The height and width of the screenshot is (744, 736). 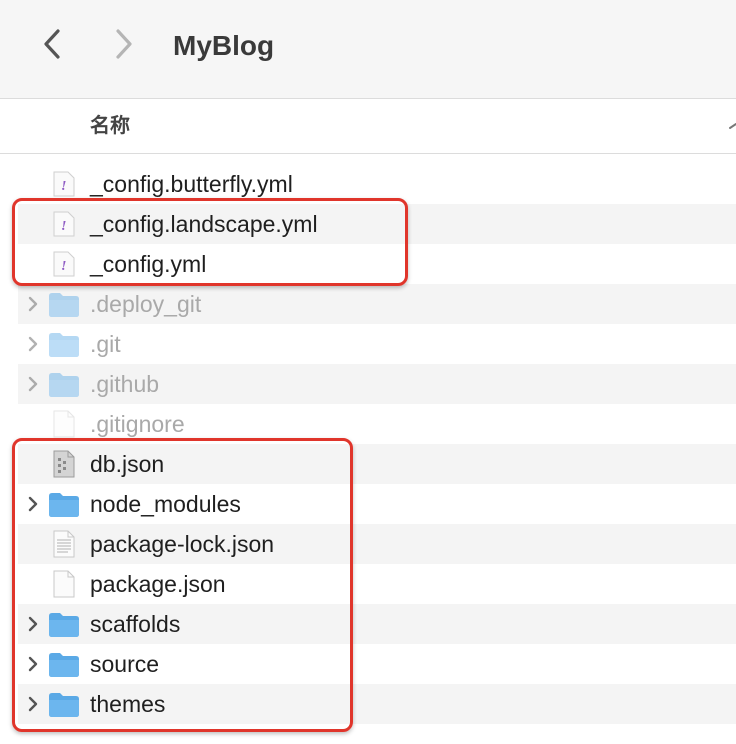 What do you see at coordinates (165, 504) in the screenshot?
I see `file-name: node_modules` at bounding box center [165, 504].